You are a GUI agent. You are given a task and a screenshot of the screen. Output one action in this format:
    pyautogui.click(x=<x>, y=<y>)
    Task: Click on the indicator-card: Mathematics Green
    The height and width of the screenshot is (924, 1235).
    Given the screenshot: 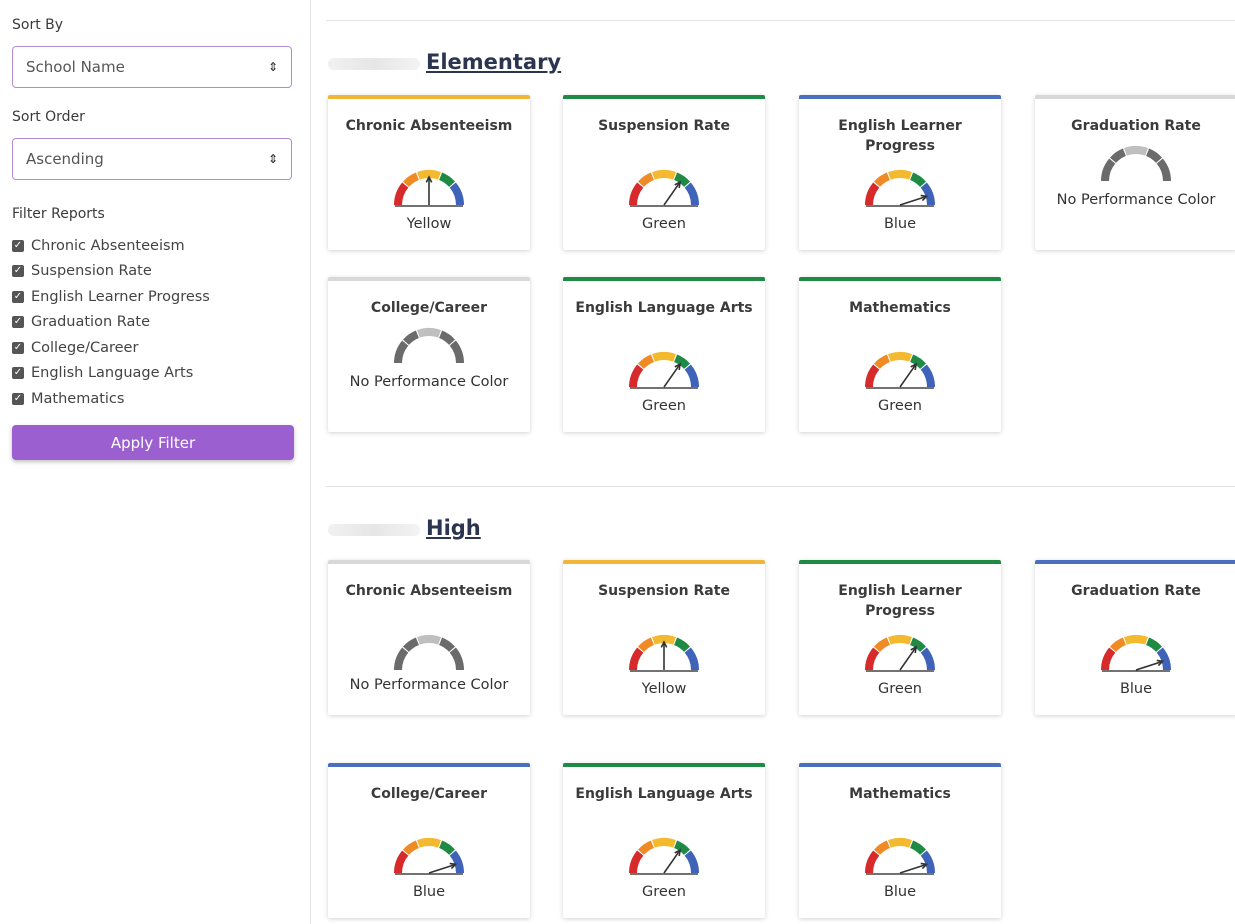 What is the action you would take?
    pyautogui.click(x=900, y=354)
    